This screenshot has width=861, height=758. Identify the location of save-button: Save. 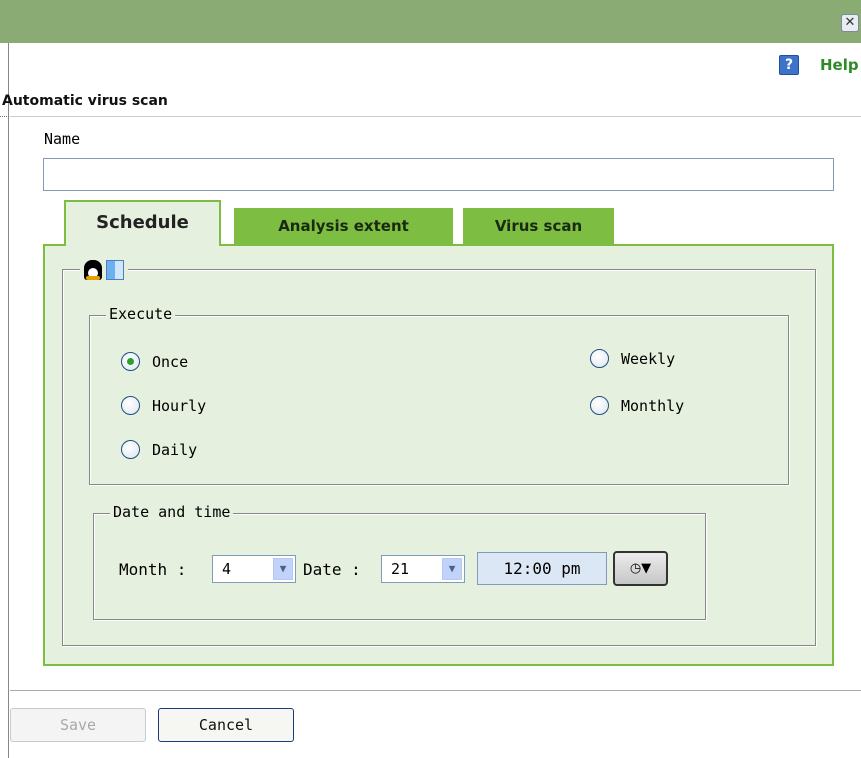
(78, 725).